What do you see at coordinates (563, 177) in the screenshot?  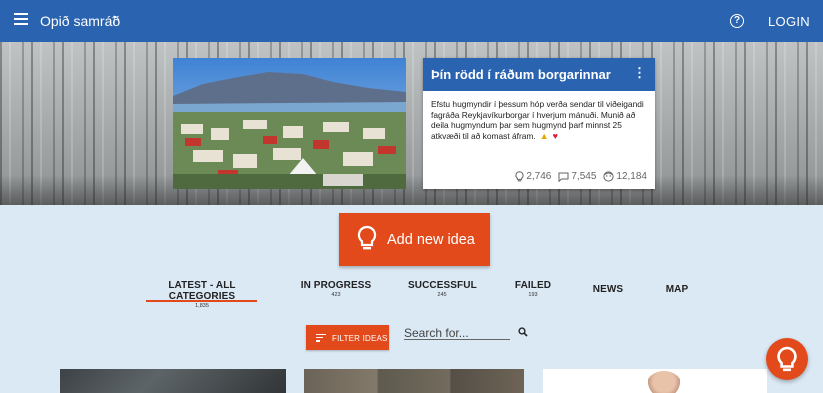 I see `comment-icon` at bounding box center [563, 177].